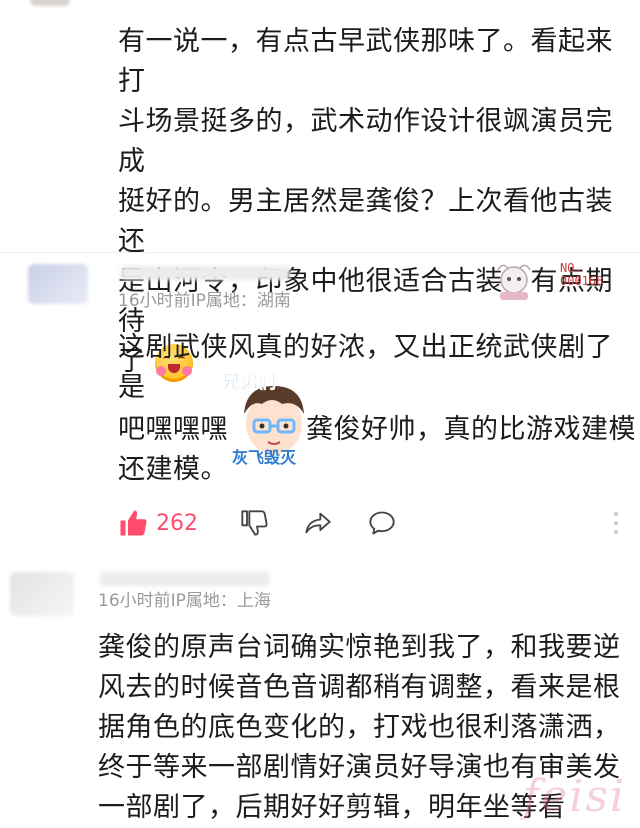 The width and height of the screenshot is (640, 828). What do you see at coordinates (365, 61) in the screenshot?
I see `comment-line: 有一说一，有点古早武侠那味了。看起来打` at bounding box center [365, 61].